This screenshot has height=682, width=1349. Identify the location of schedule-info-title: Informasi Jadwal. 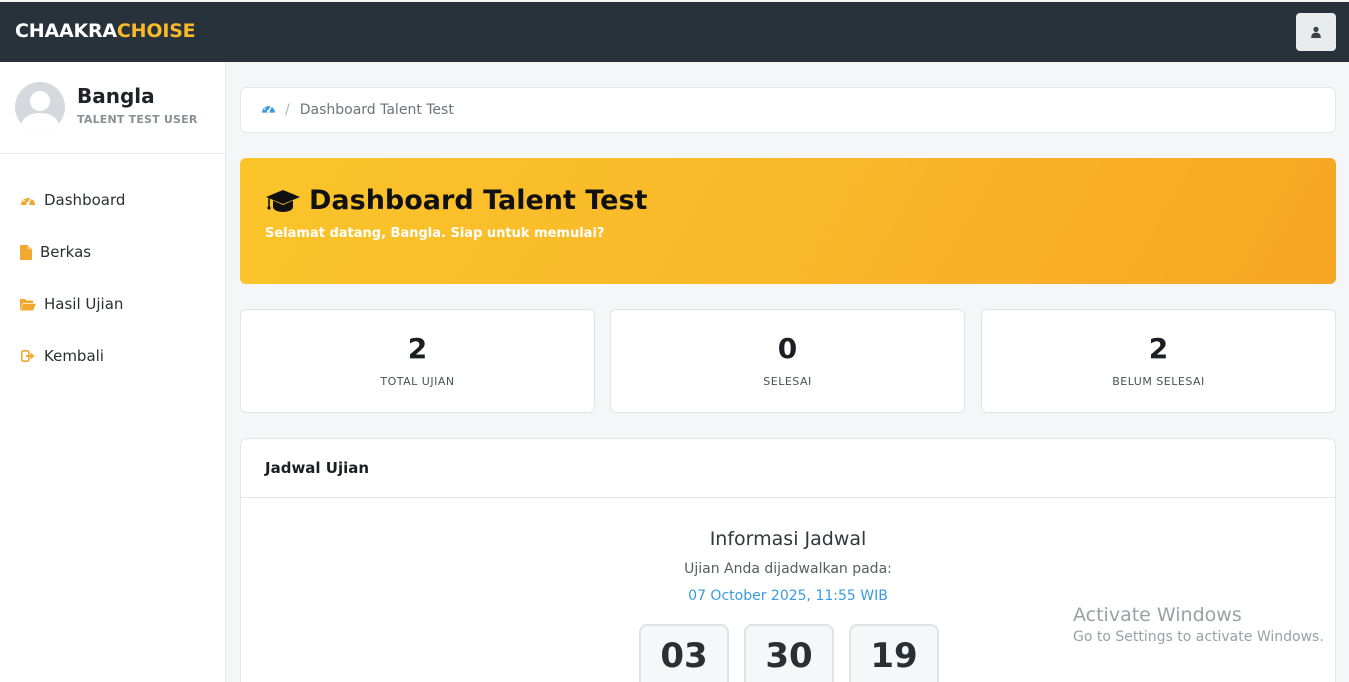
(788, 539).